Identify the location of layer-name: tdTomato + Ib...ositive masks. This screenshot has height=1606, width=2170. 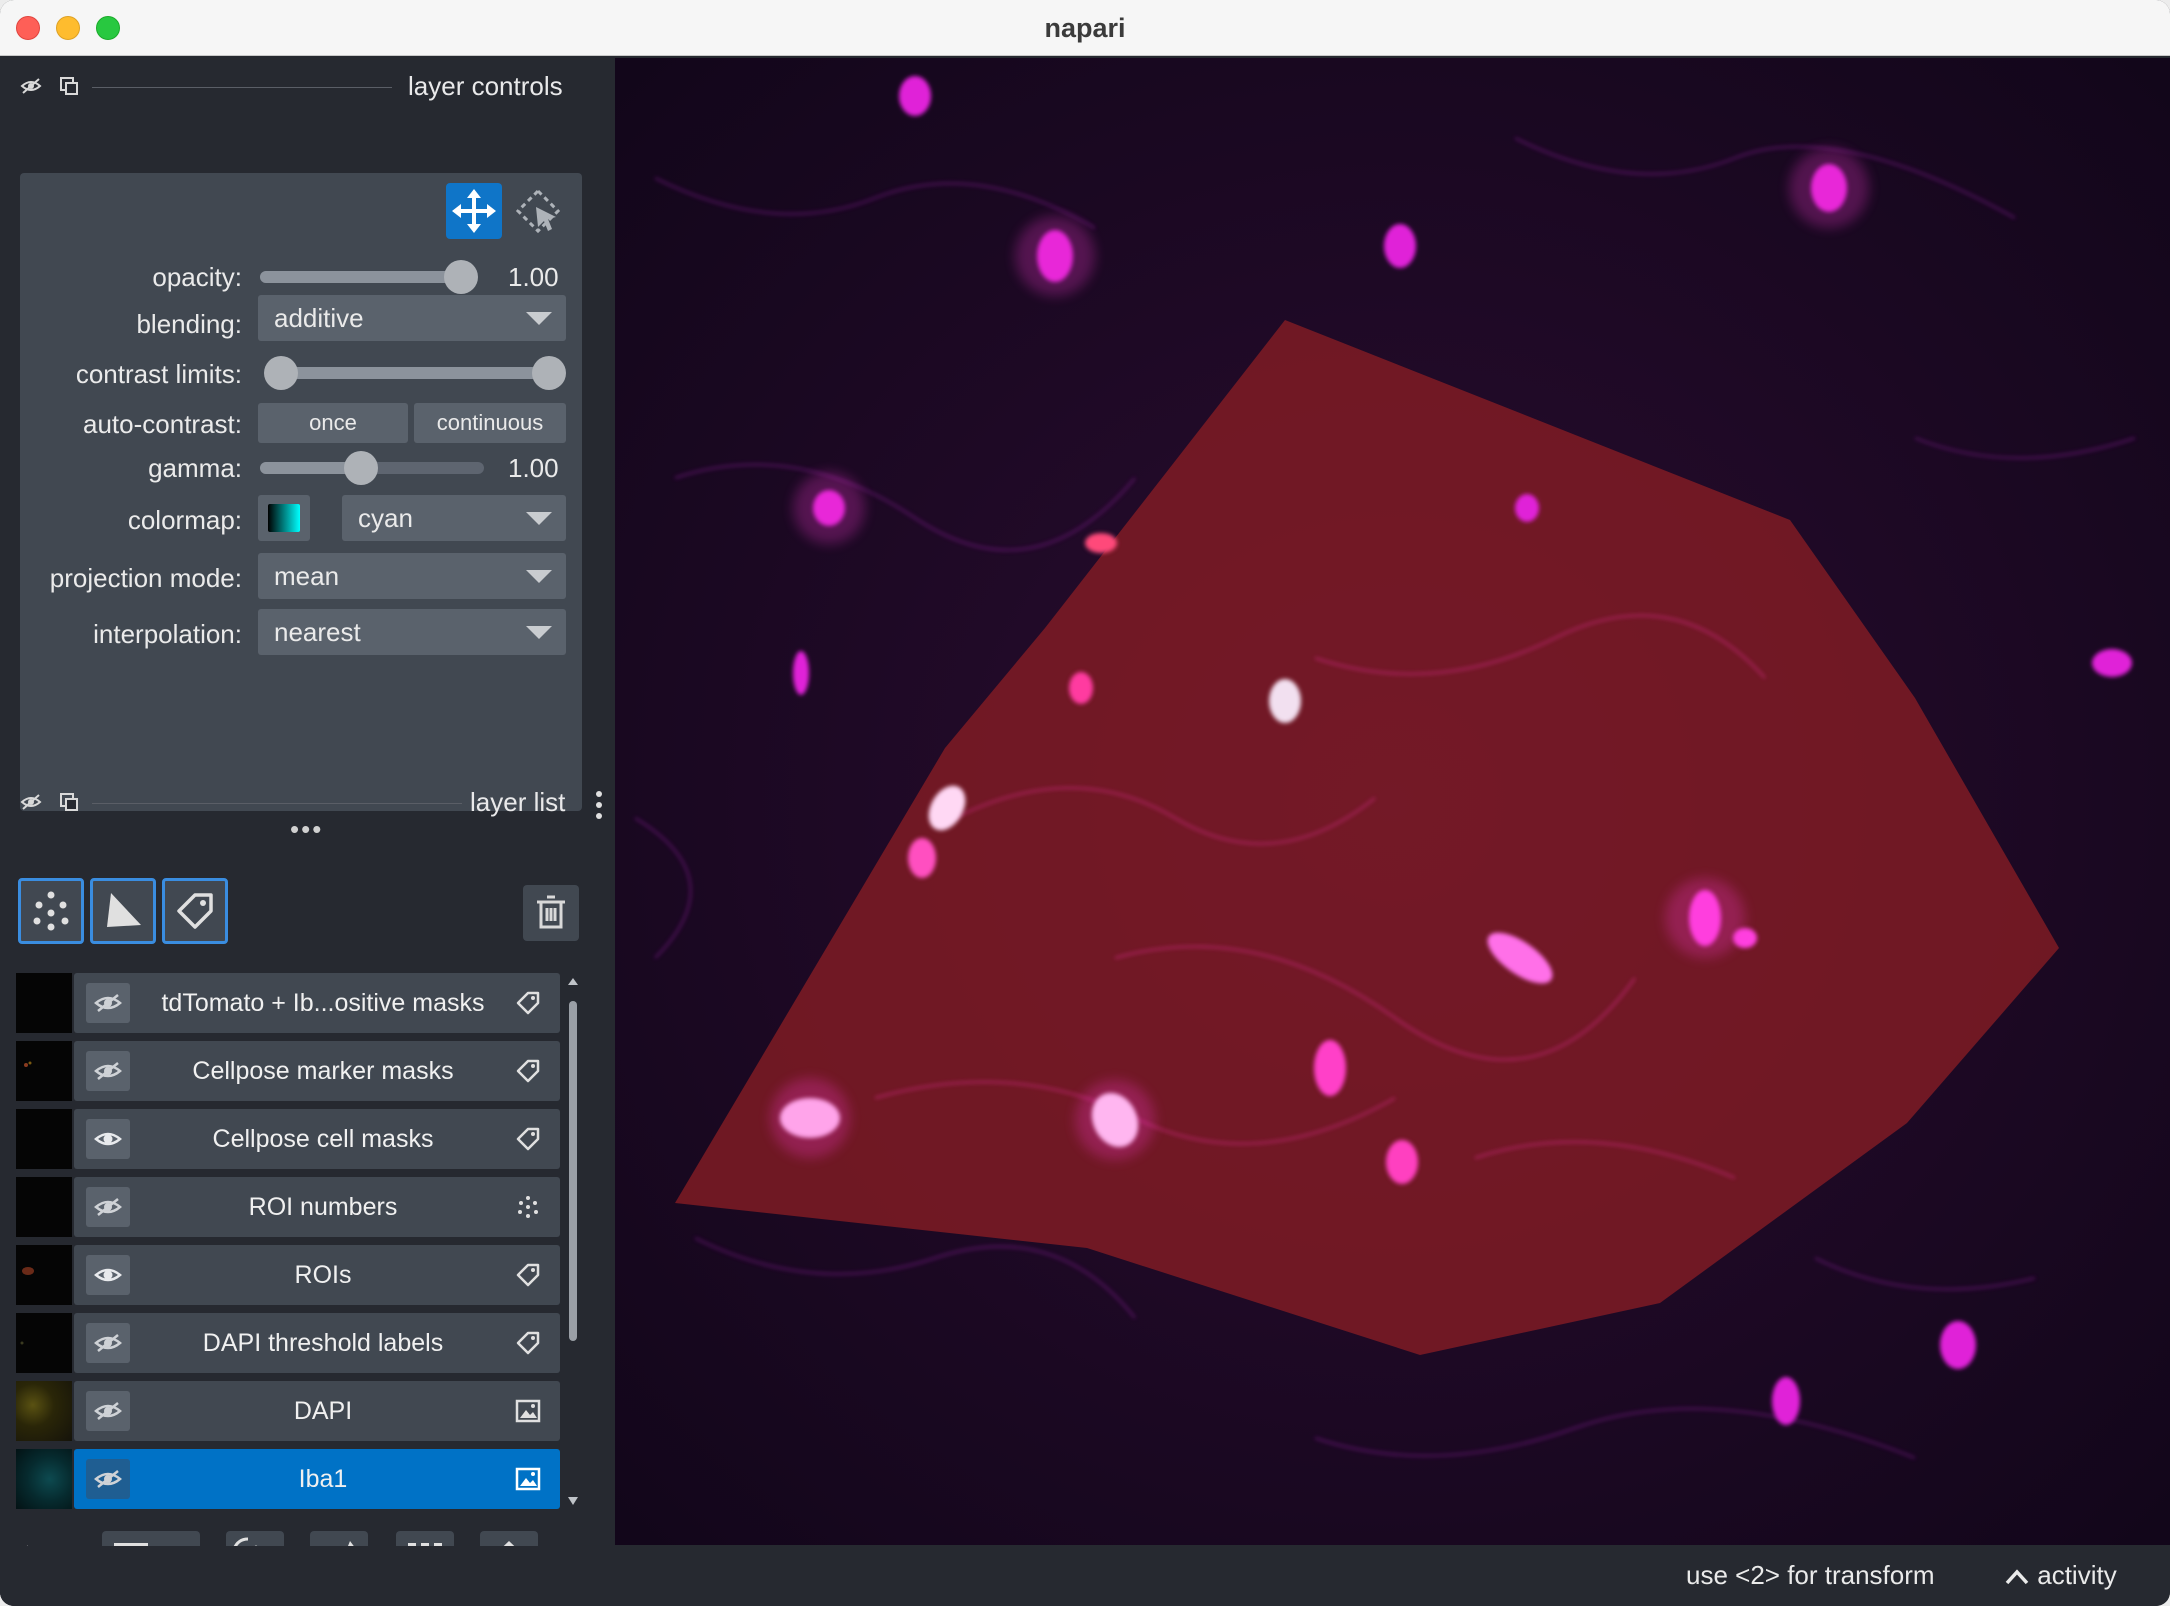
(323, 1003).